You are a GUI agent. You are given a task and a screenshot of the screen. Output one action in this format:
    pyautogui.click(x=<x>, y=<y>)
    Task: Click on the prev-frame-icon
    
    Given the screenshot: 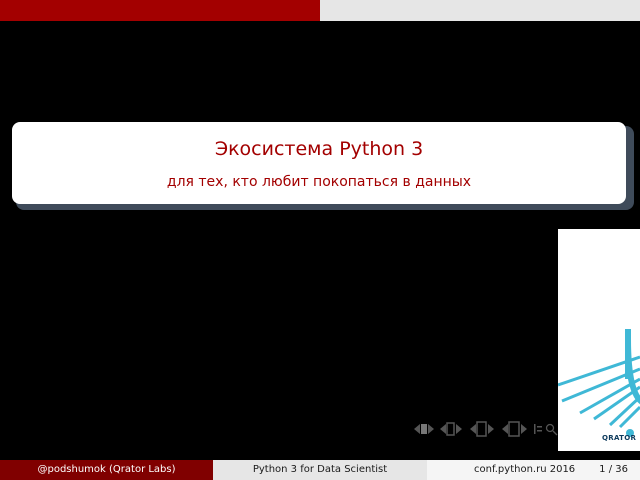 What is the action you would take?
    pyautogui.click(x=451, y=429)
    